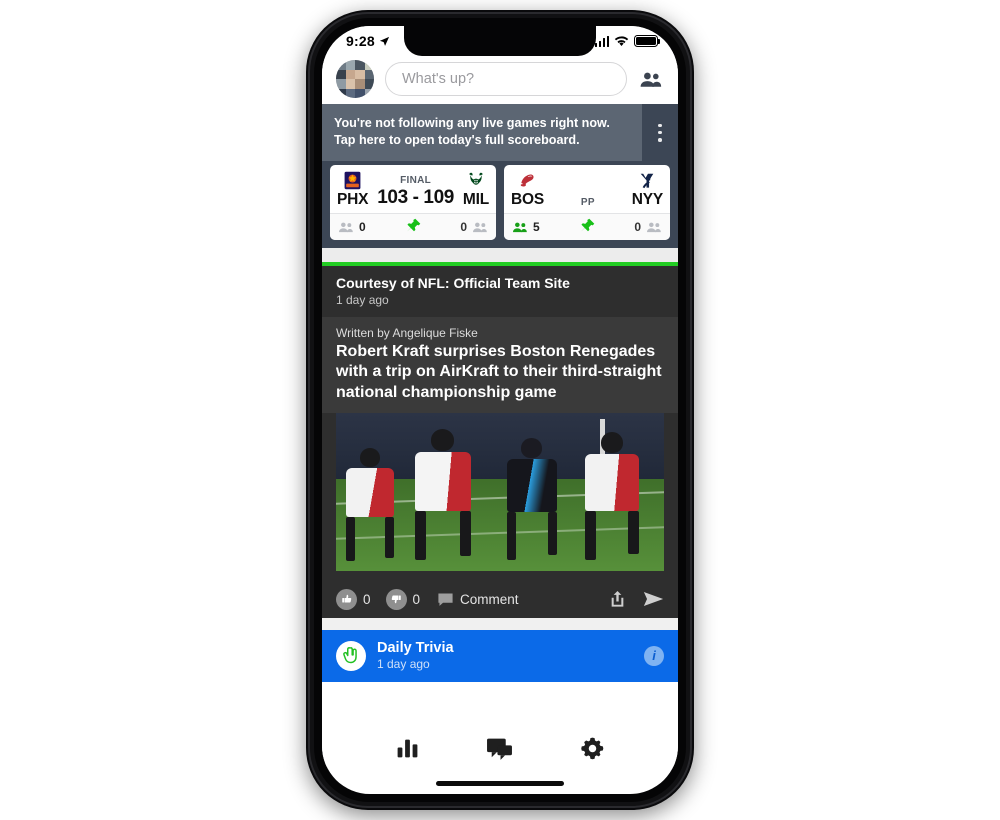 The height and width of the screenshot is (820, 1000). What do you see at coordinates (531, 501) in the screenshot?
I see `player-defender-blue` at bounding box center [531, 501].